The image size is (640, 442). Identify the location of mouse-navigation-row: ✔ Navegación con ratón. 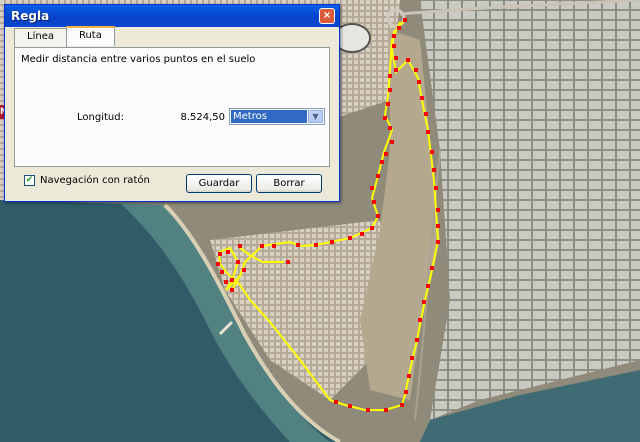
(87, 180).